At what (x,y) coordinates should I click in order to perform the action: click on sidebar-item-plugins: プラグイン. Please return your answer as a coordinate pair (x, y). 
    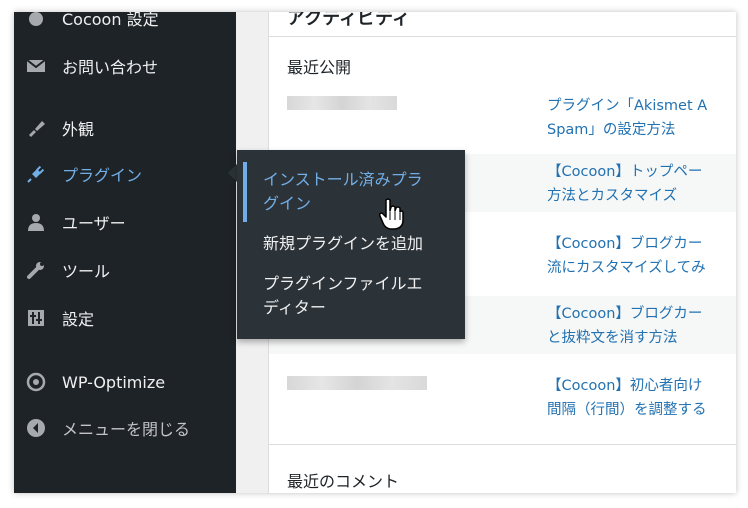
    Looking at the image, I should click on (125, 174).